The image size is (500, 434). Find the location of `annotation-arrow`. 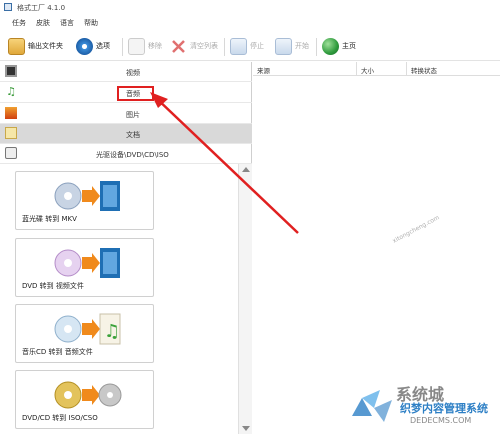

annotation-arrow is located at coordinates (224, 163).